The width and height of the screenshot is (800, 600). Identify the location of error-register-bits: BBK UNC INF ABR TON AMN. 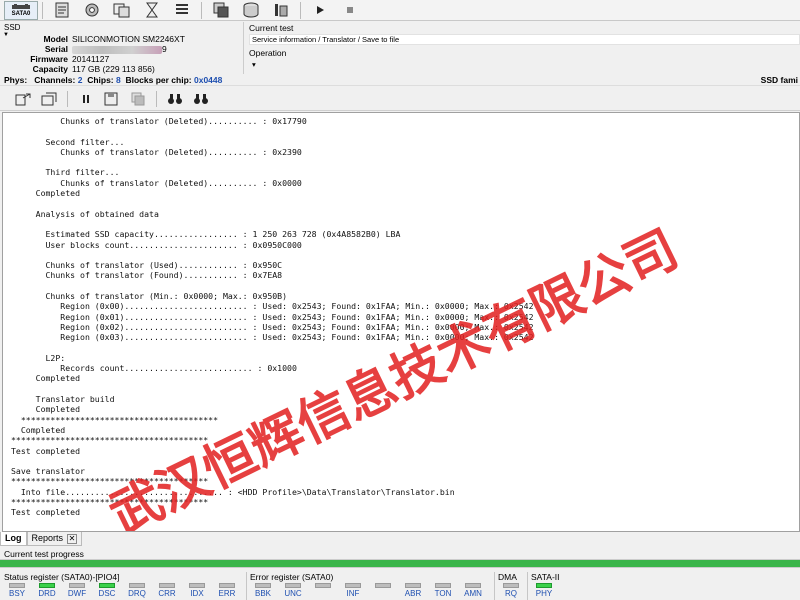
(368, 590).